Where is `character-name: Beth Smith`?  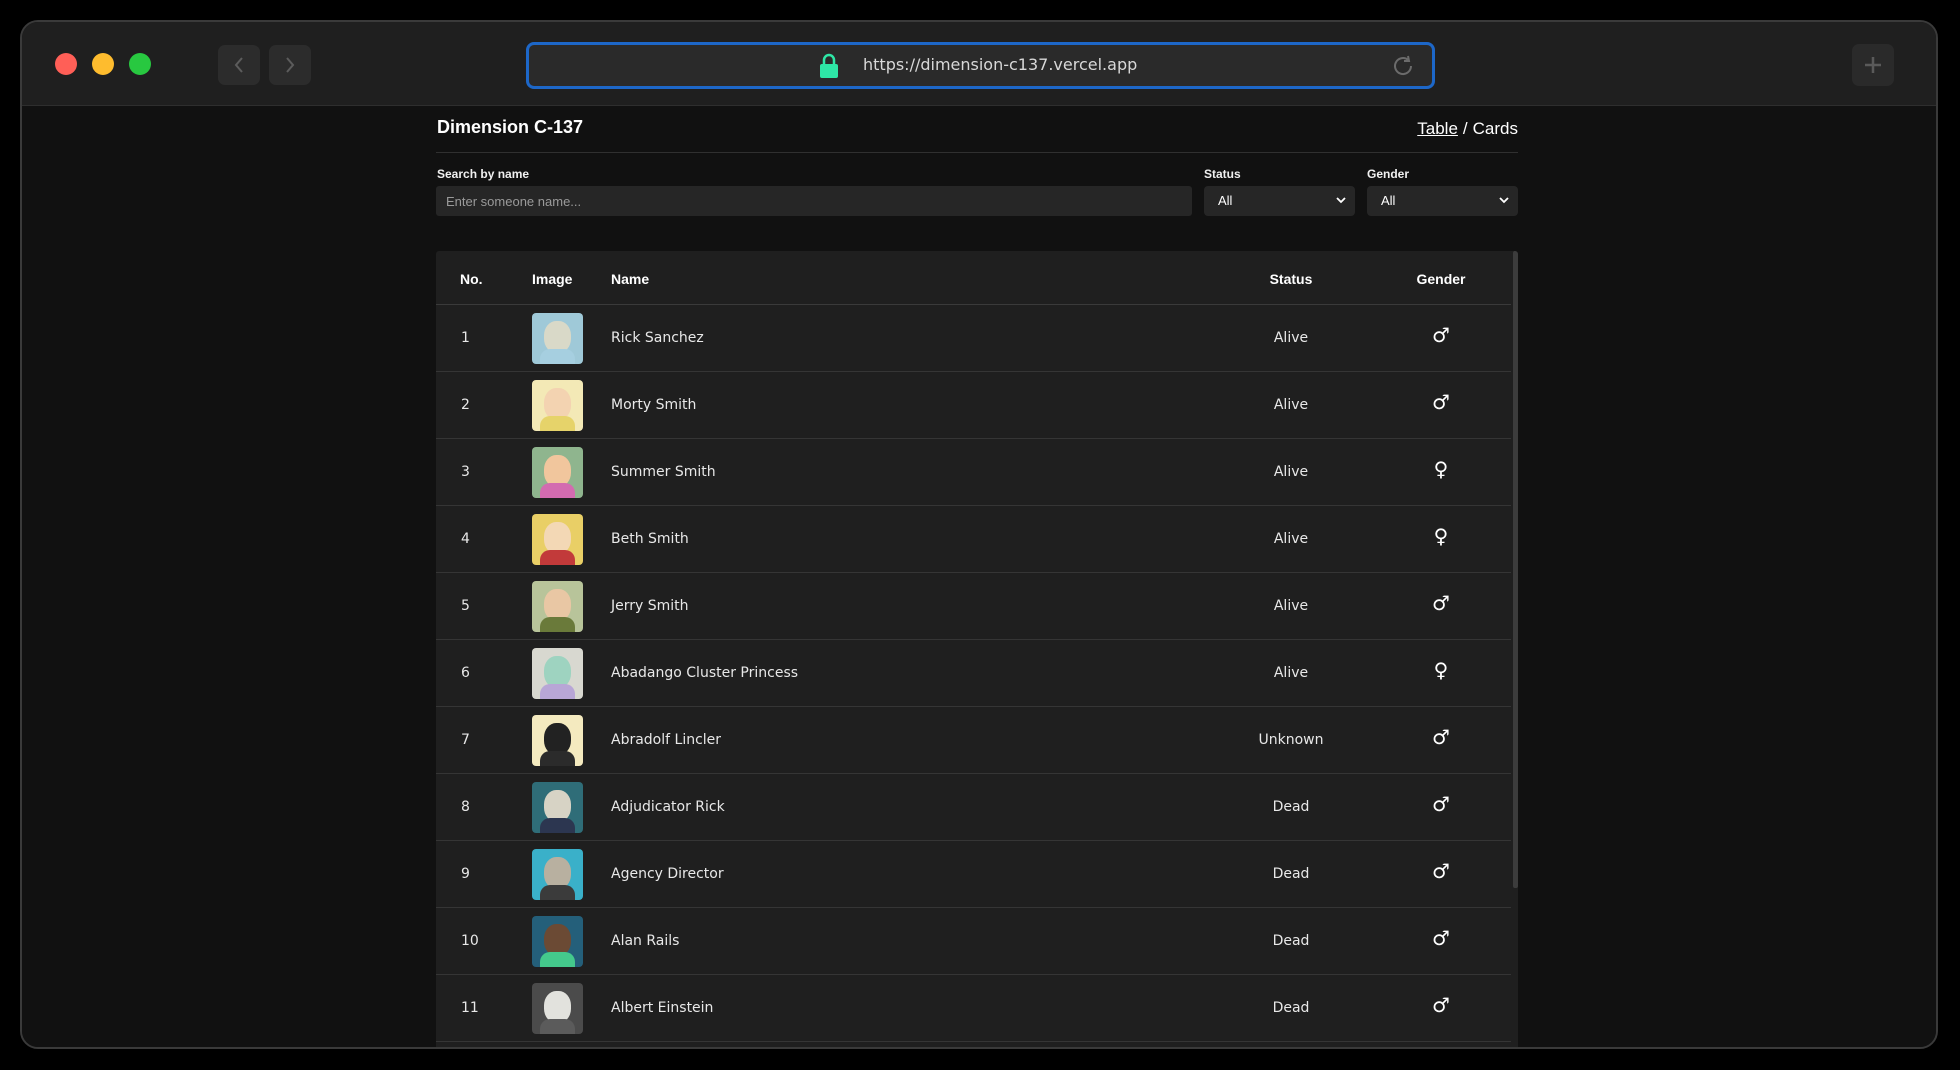 character-name: Beth Smith is located at coordinates (650, 539).